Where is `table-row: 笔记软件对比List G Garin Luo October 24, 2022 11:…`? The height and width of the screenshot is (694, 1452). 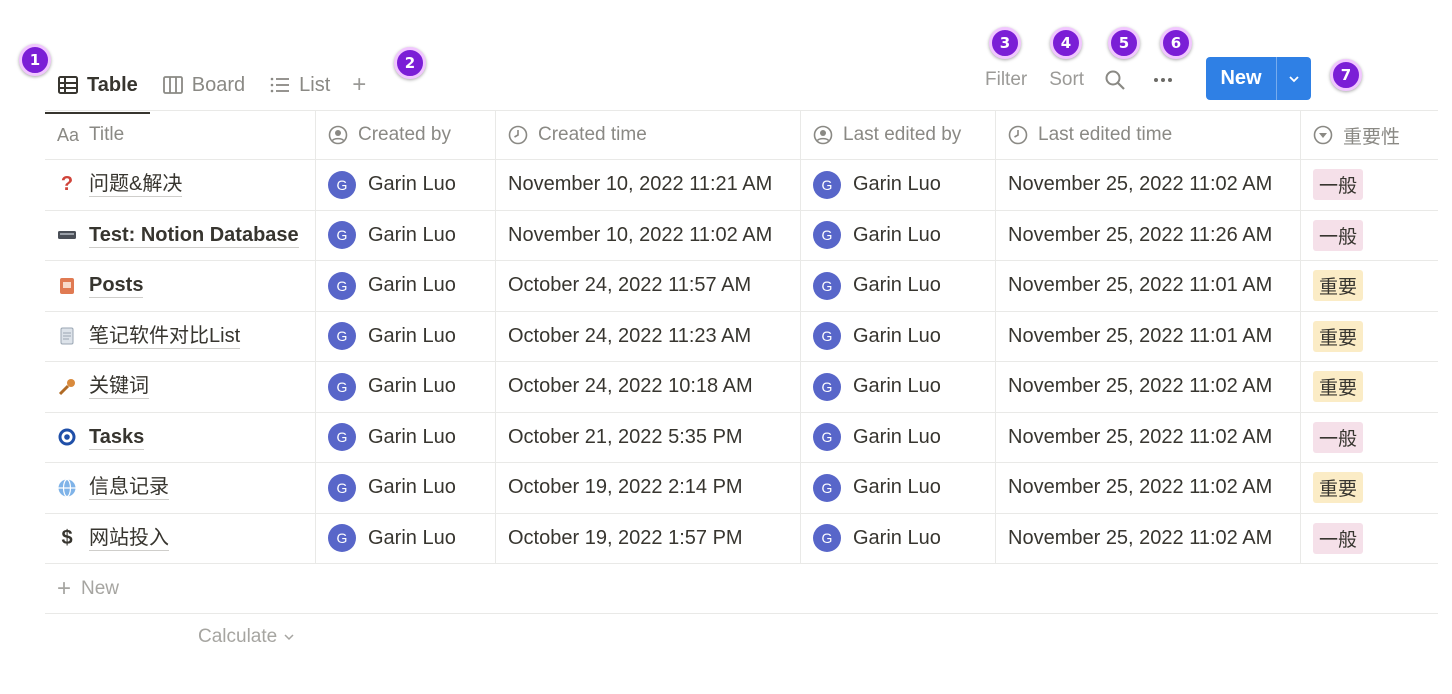
table-row: 笔记软件对比List G Garin Luo October 24, 2022 11:… is located at coordinates (741, 336).